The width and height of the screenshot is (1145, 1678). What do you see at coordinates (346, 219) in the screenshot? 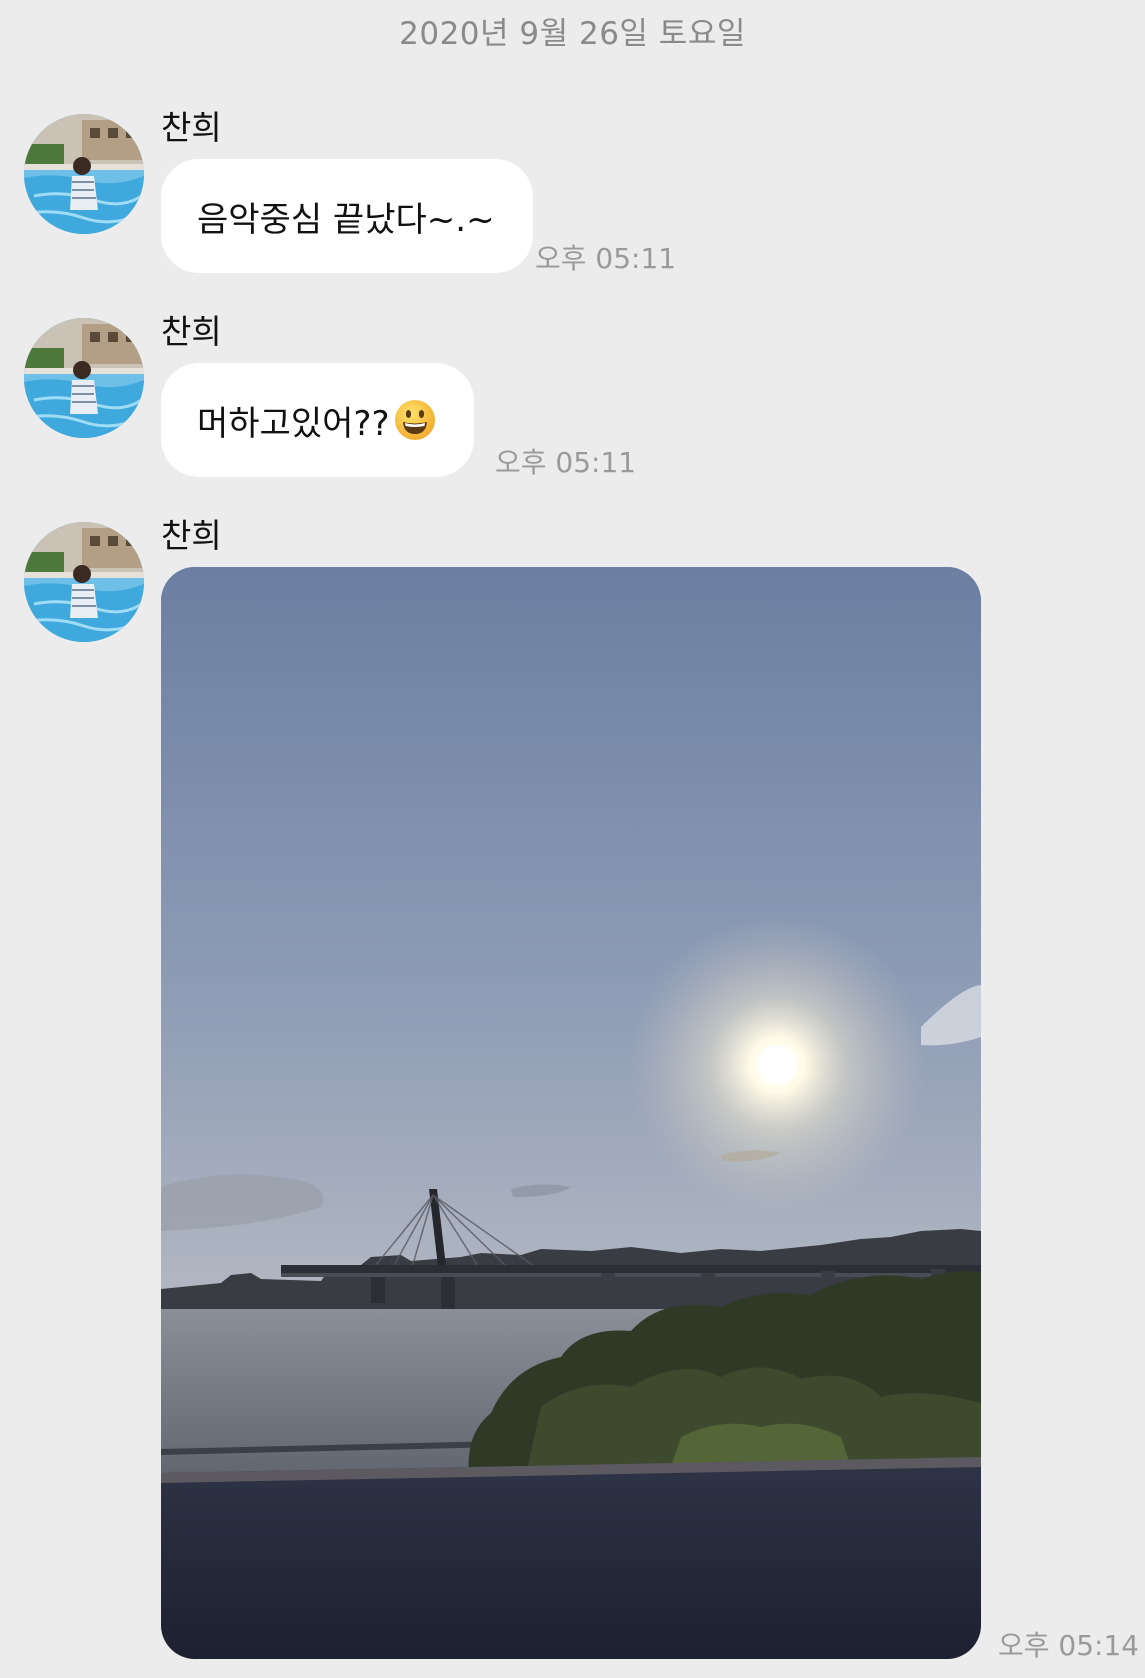
I see `message-text: 음악중심 끝났다~.~` at bounding box center [346, 219].